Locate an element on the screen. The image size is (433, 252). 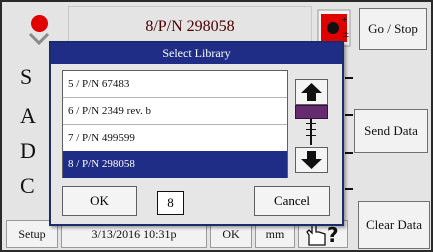
send-data-button: Send Data is located at coordinates (391, 131).